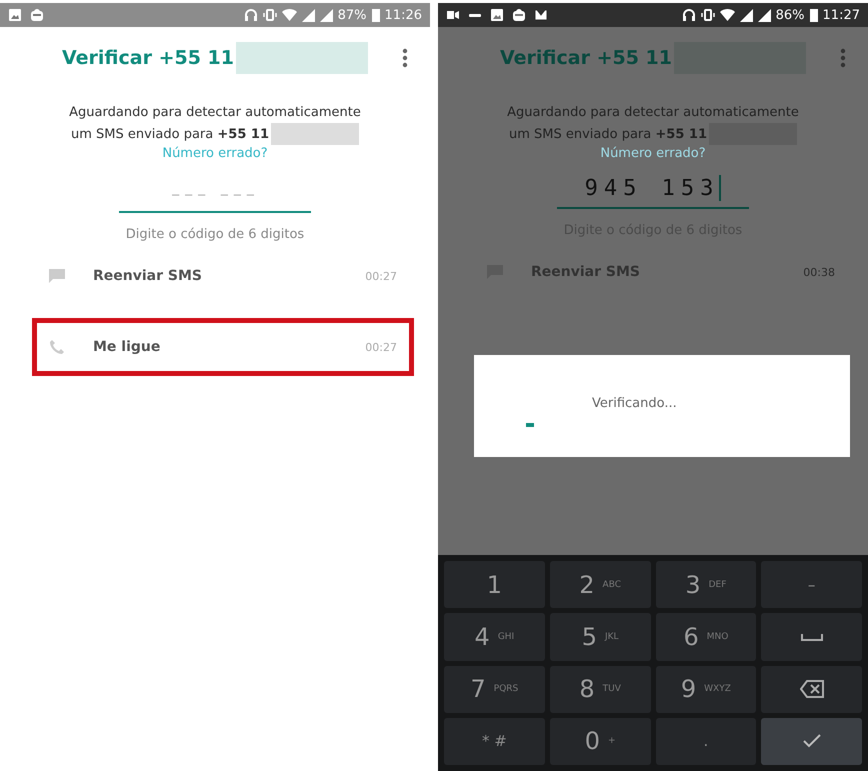 The width and height of the screenshot is (868, 771). What do you see at coordinates (661, 272) in the screenshot?
I see `option-row: Reenviar SMS 00:38` at bounding box center [661, 272].